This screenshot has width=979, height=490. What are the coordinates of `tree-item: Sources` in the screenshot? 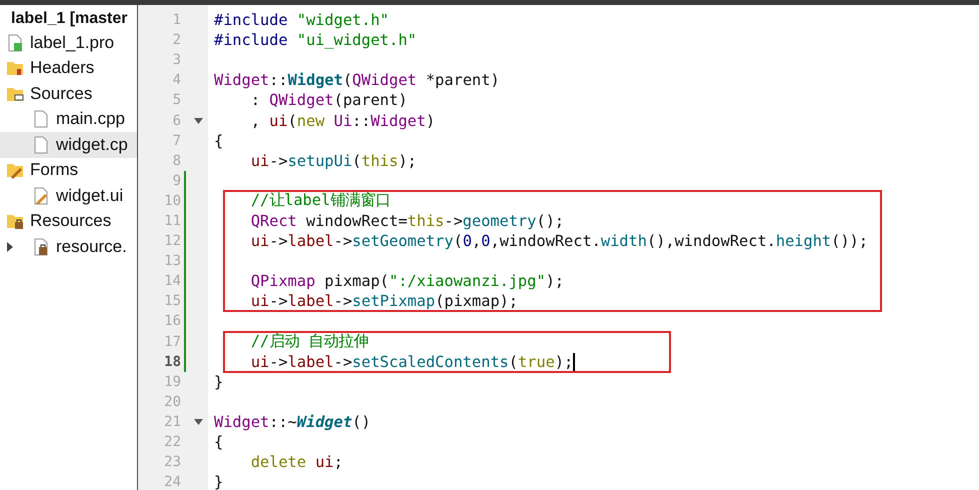 It's located at (61, 94).